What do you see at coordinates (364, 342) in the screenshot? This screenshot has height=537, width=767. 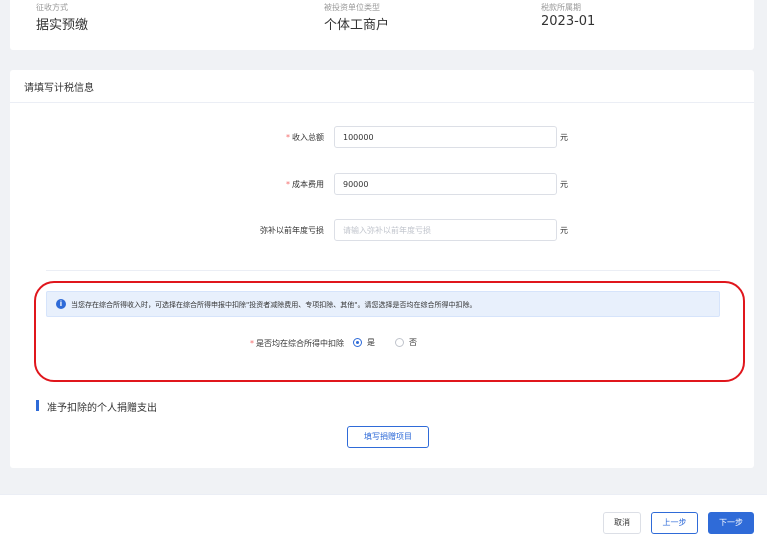 I see `radio-option-yes: 是` at bounding box center [364, 342].